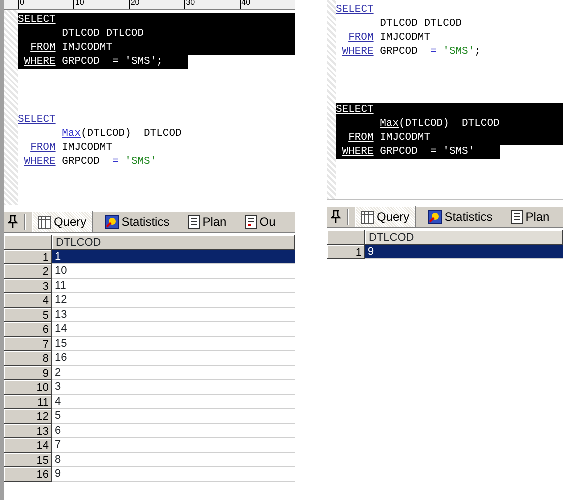  Describe the element at coordinates (173, 387) in the screenshot. I see `table-cell: 3` at that location.